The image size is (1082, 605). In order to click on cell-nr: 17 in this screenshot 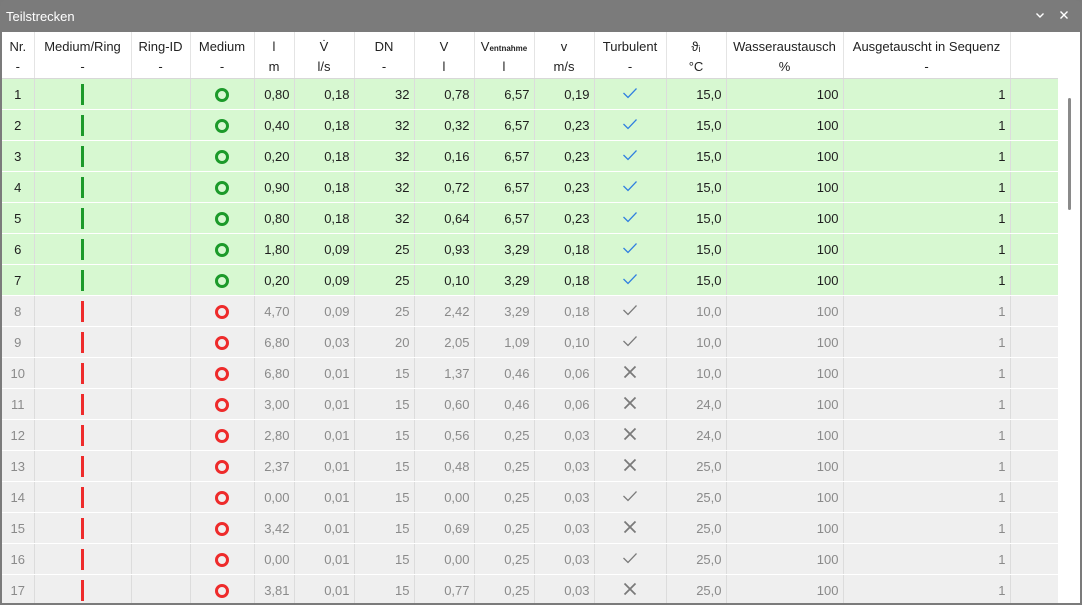, I will do `click(18, 588)`.